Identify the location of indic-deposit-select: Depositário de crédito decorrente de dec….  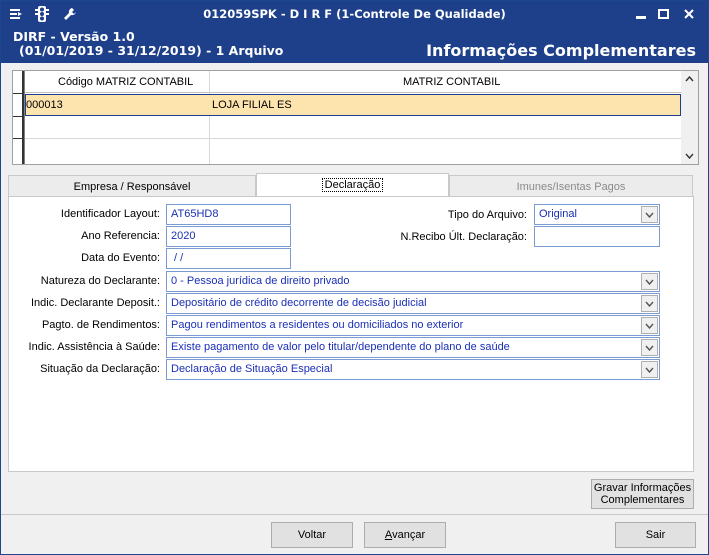
(413, 303).